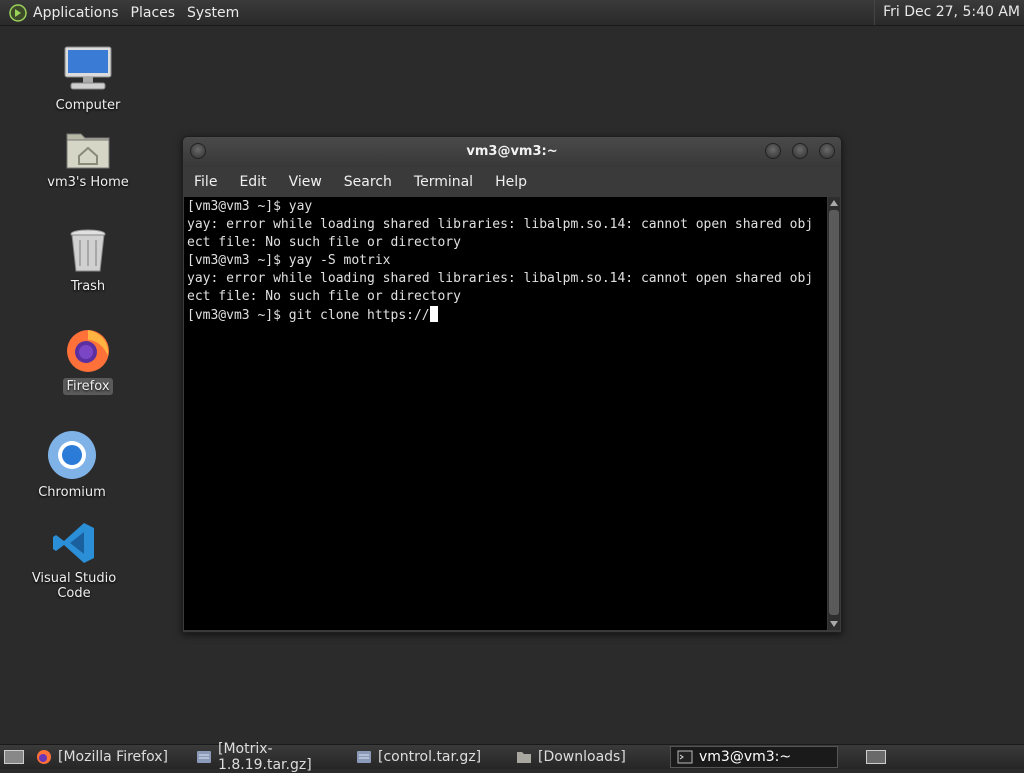 This screenshot has height=773, width=1024. I want to click on chromium-icon, so click(72, 455).